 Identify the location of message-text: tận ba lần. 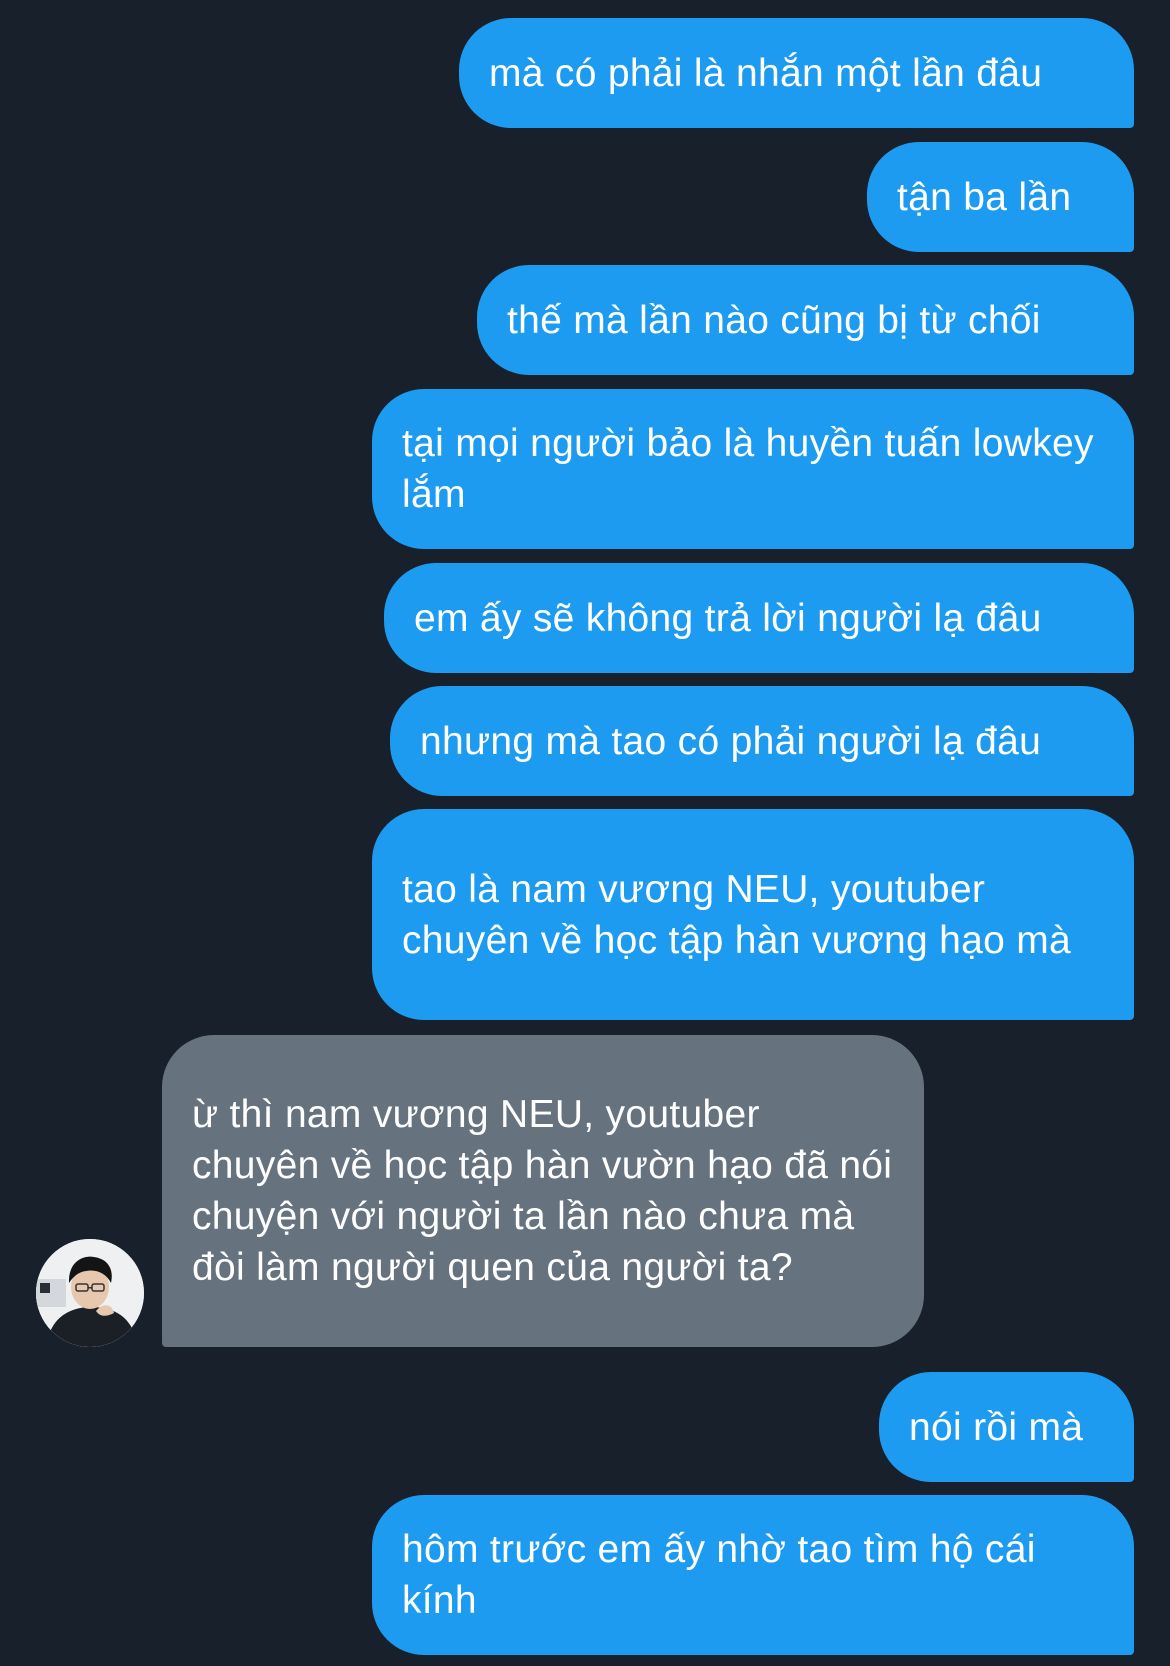
(984, 197).